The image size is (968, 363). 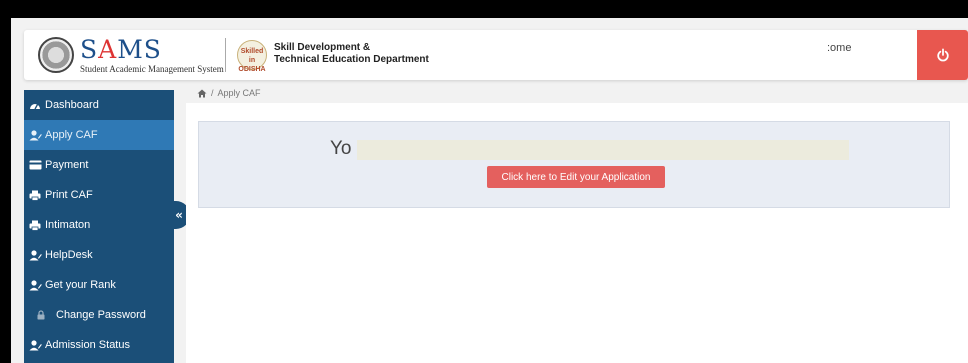 I want to click on sidebar-item-label: Admission Status, so click(x=87, y=345).